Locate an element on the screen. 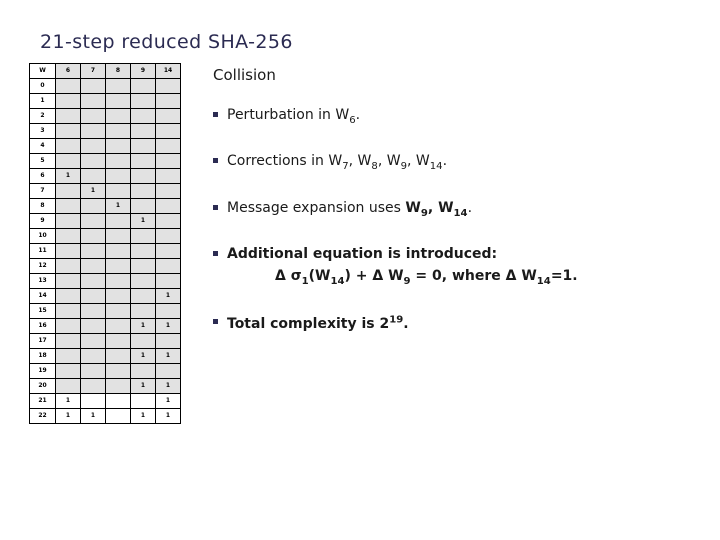 This screenshot has height=540, width=720. table-cell-r13-c7 is located at coordinates (93, 281).